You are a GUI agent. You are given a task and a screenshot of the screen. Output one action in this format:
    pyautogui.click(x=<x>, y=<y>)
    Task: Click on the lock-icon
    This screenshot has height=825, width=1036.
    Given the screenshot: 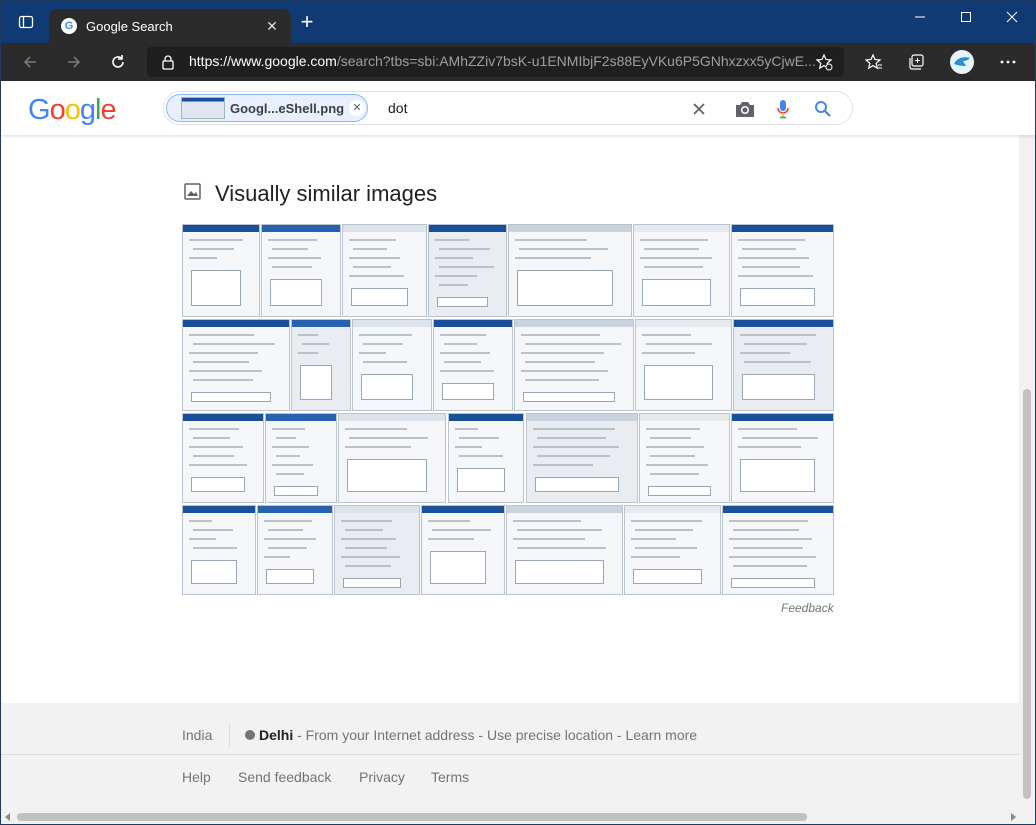 What is the action you would take?
    pyautogui.click(x=168, y=64)
    